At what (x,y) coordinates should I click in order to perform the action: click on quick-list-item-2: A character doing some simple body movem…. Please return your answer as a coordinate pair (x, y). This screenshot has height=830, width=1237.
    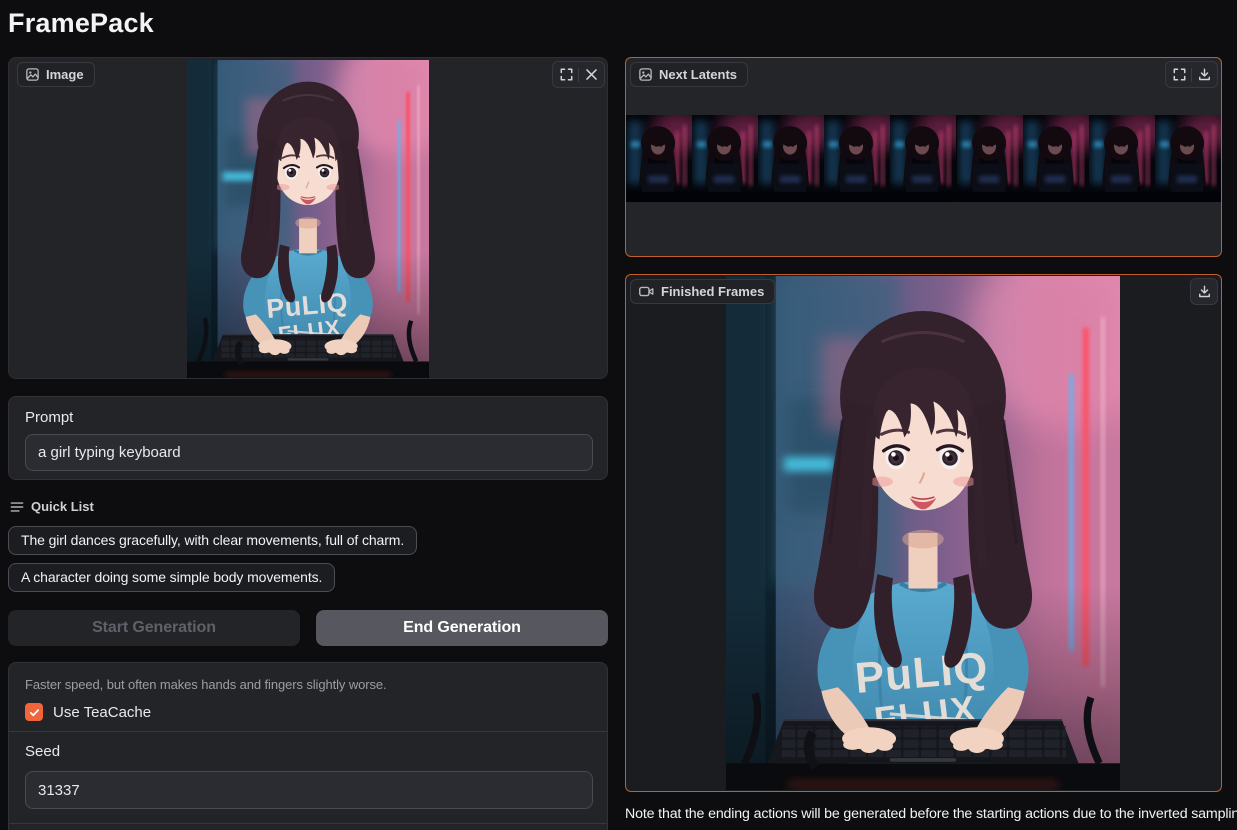
    Looking at the image, I should click on (172, 577).